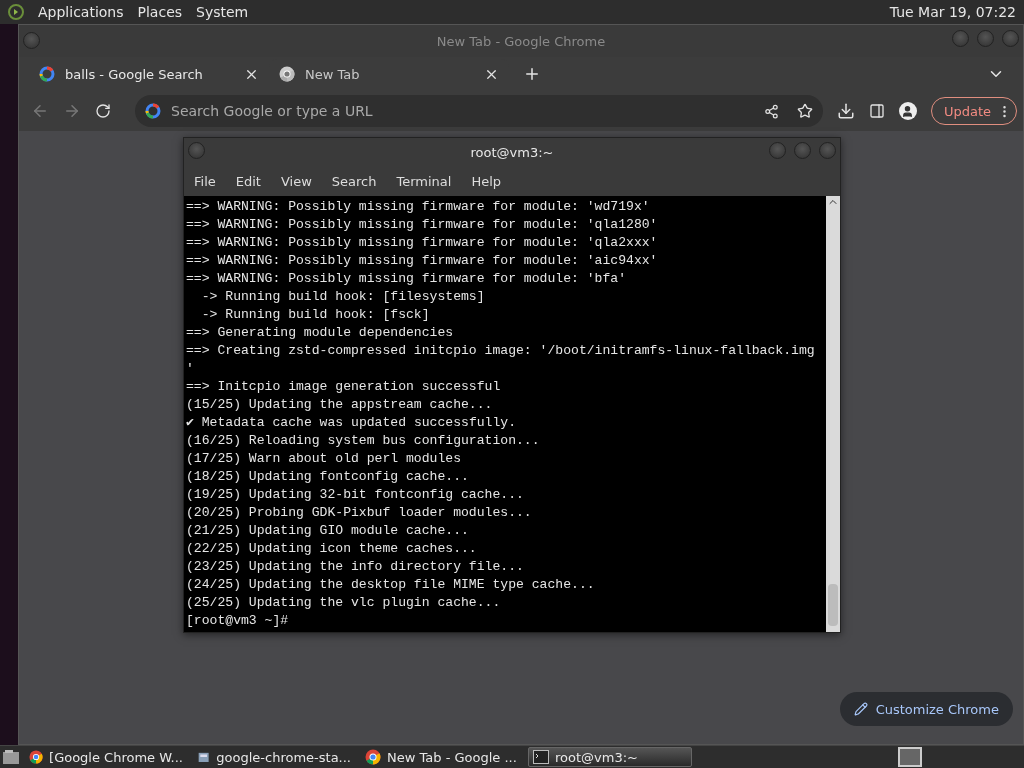 The image size is (1024, 768). Describe the element at coordinates (845, 111) in the screenshot. I see `download-icon` at that location.